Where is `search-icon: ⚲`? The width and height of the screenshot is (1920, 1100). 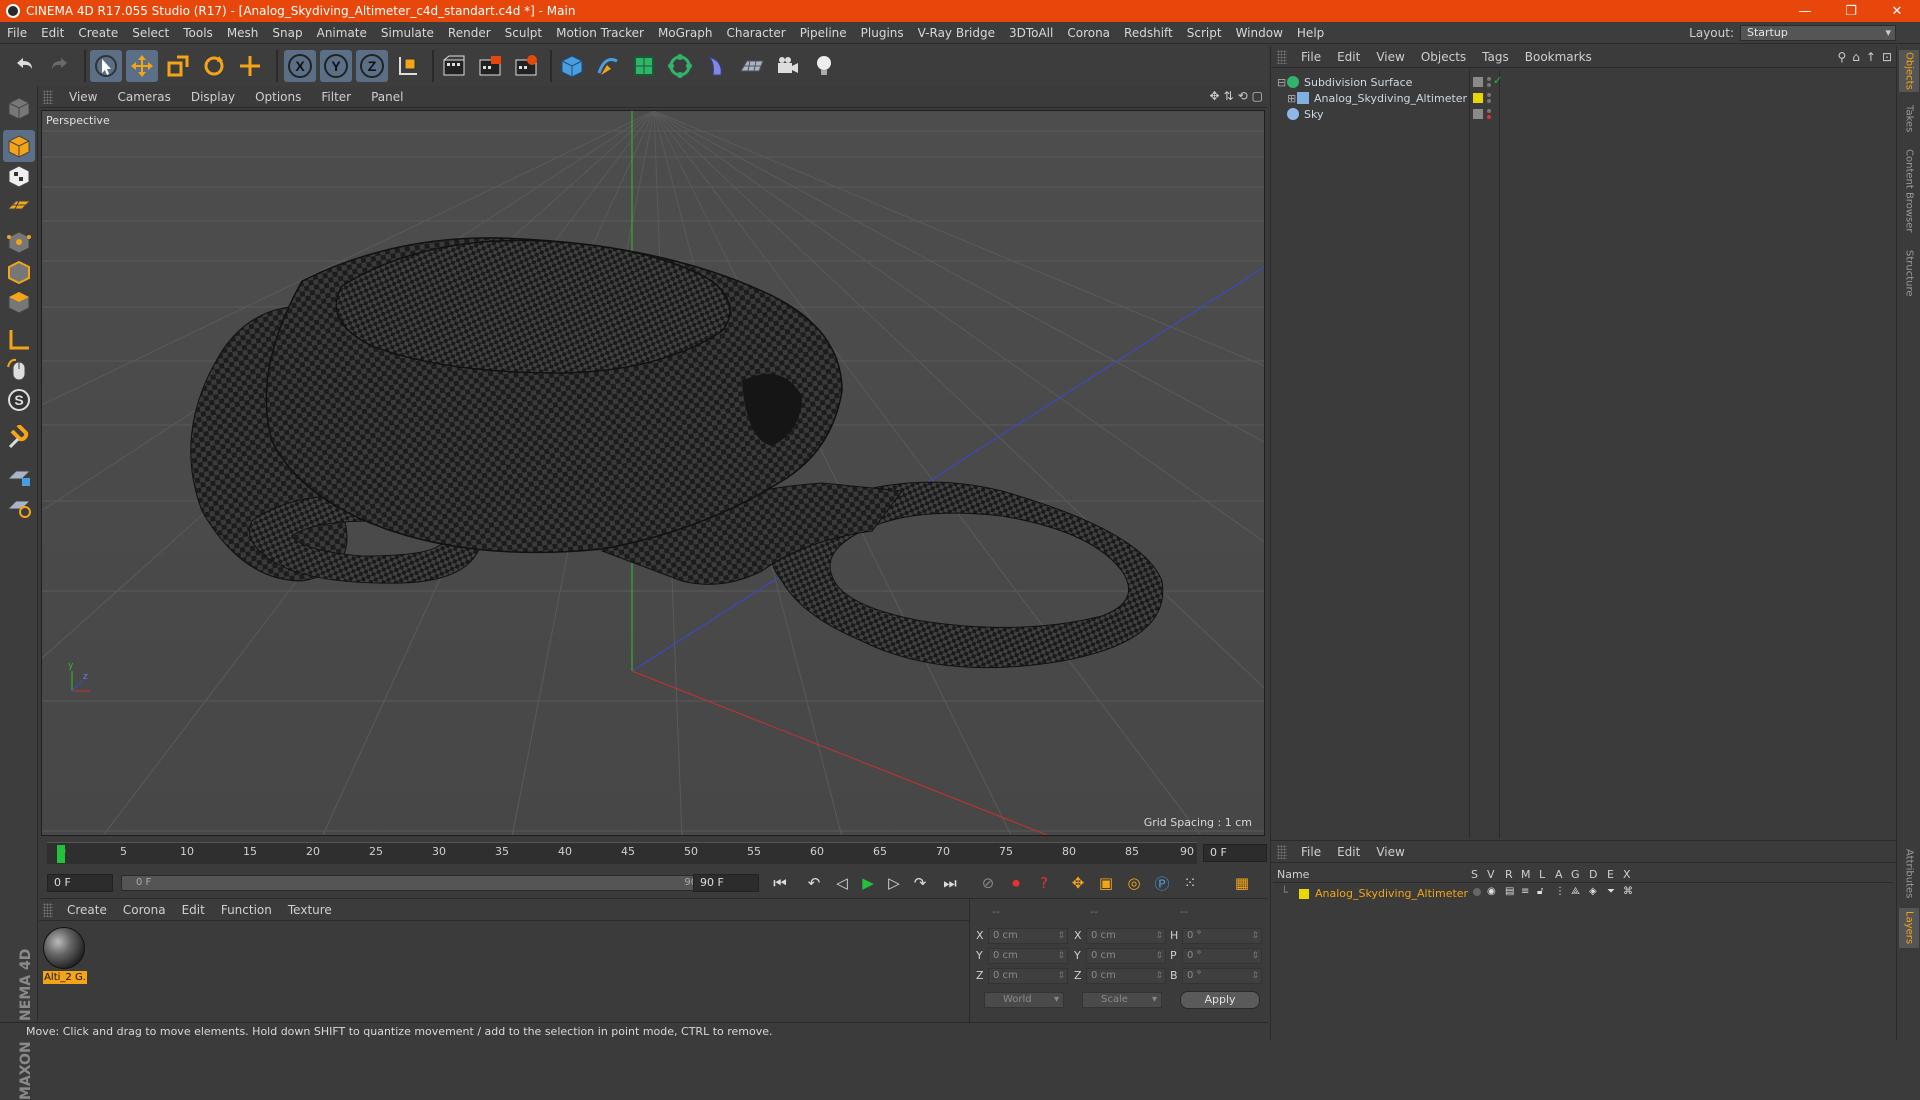
search-icon: ⚲ is located at coordinates (1841, 57).